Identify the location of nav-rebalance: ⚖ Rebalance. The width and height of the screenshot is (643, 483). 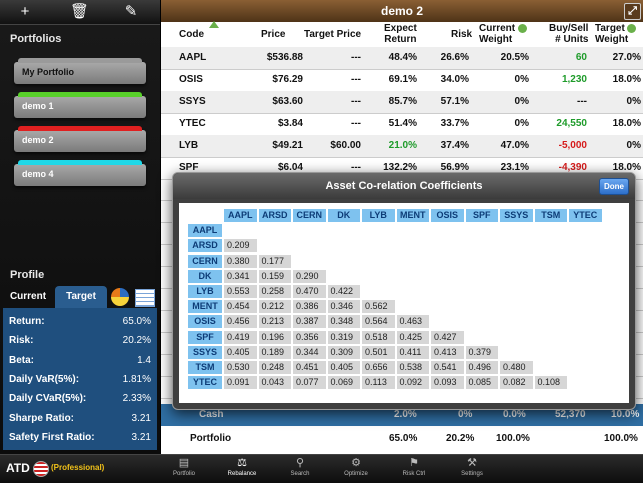
(242, 469).